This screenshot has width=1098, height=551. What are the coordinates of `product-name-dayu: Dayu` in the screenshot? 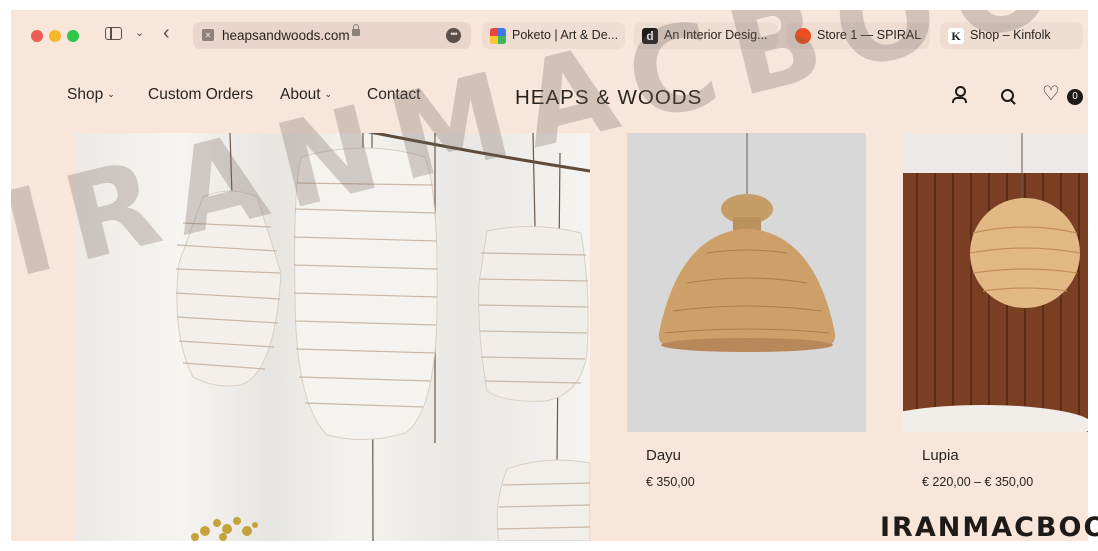 It's located at (663, 455).